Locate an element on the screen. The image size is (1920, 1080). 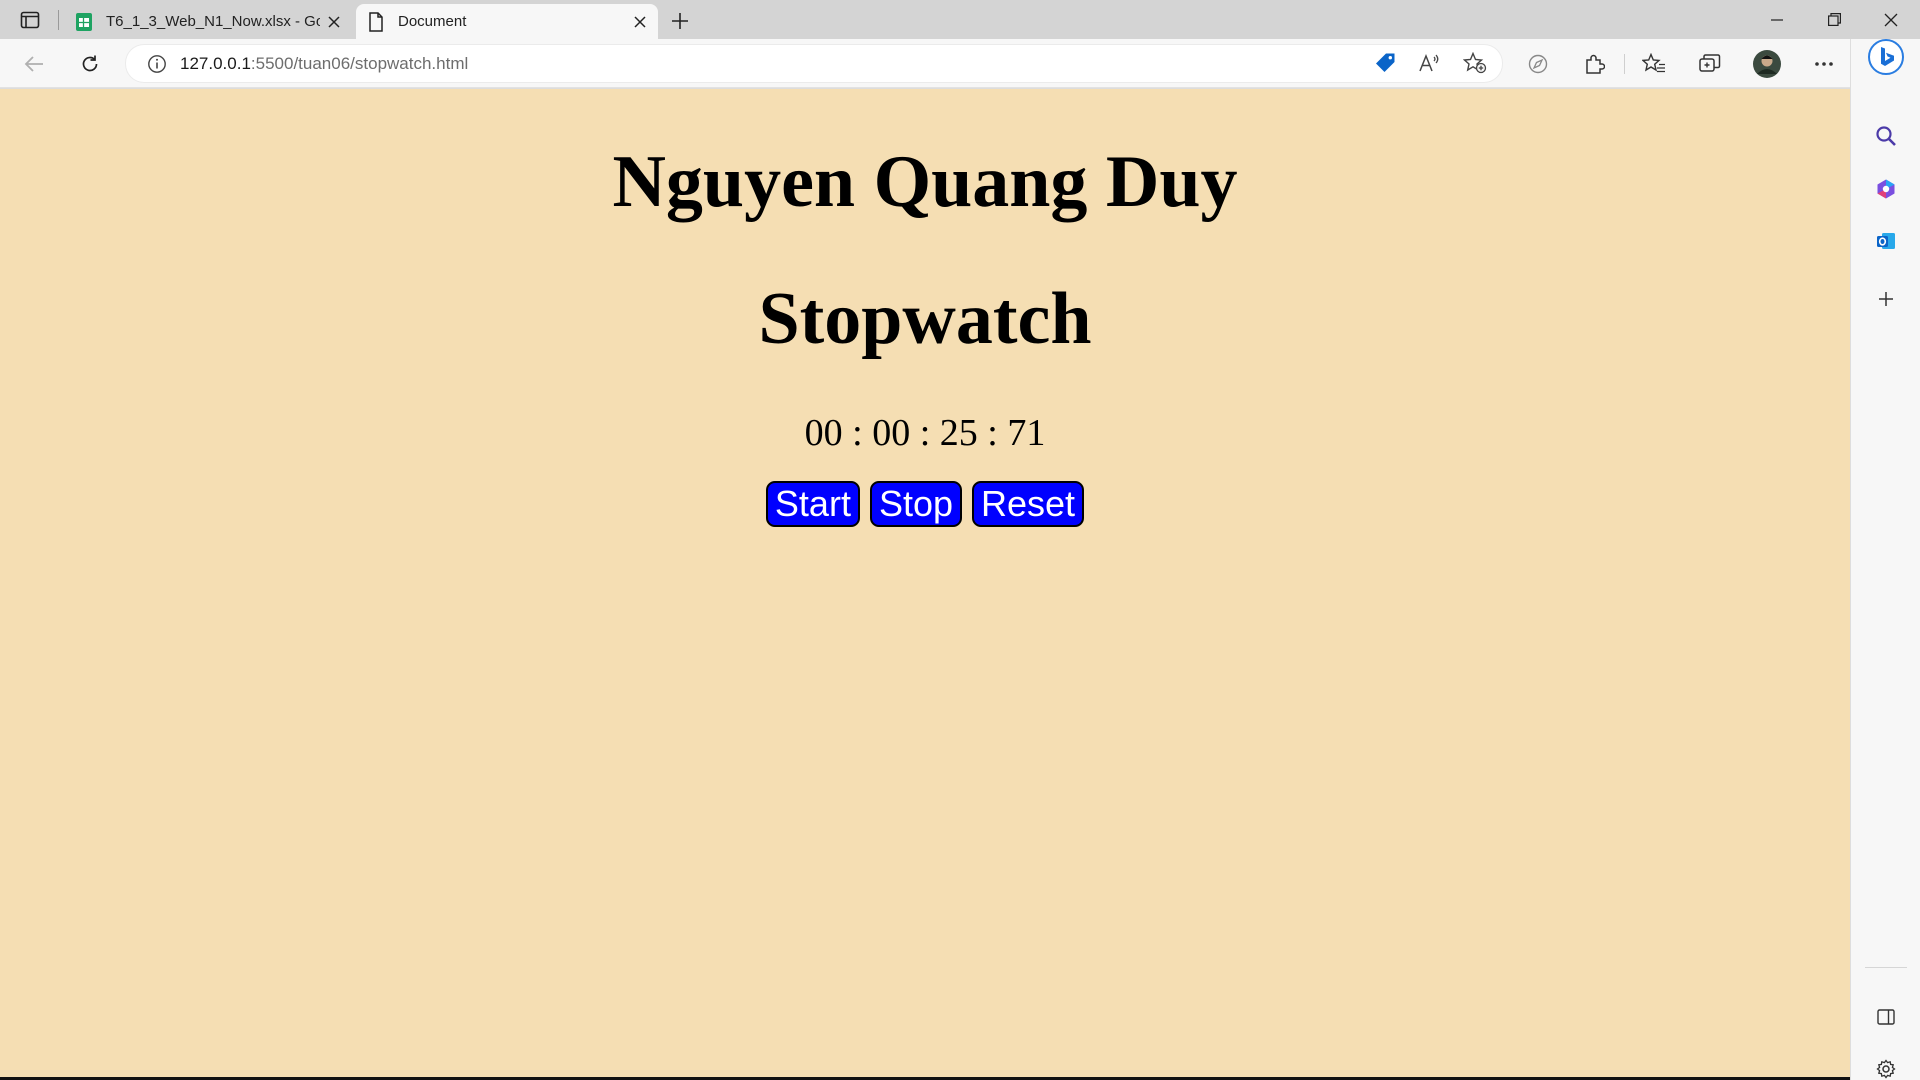
refresh-button is located at coordinates (90, 64).